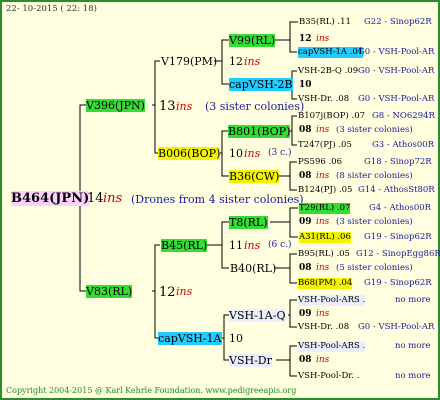  What do you see at coordinates (413, 346) in the screenshot?
I see `g4-source-15: no more` at bounding box center [413, 346].